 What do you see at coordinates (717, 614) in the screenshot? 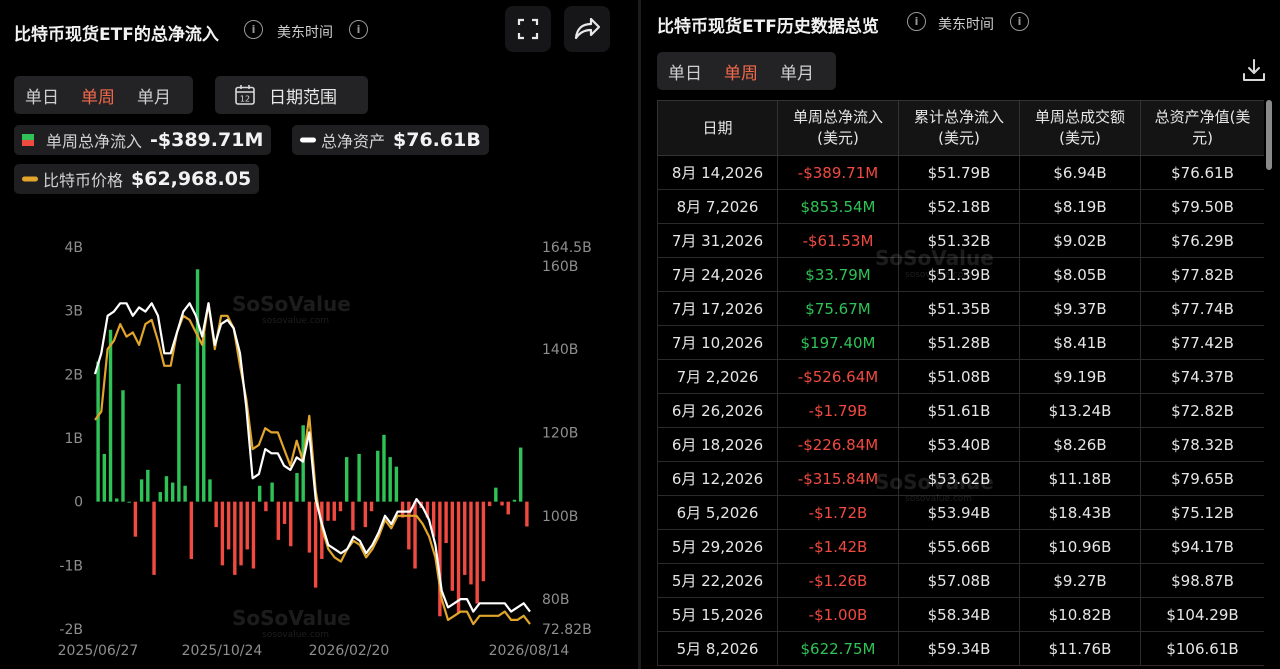
I see `table-cell: 5月 15,2026` at bounding box center [717, 614].